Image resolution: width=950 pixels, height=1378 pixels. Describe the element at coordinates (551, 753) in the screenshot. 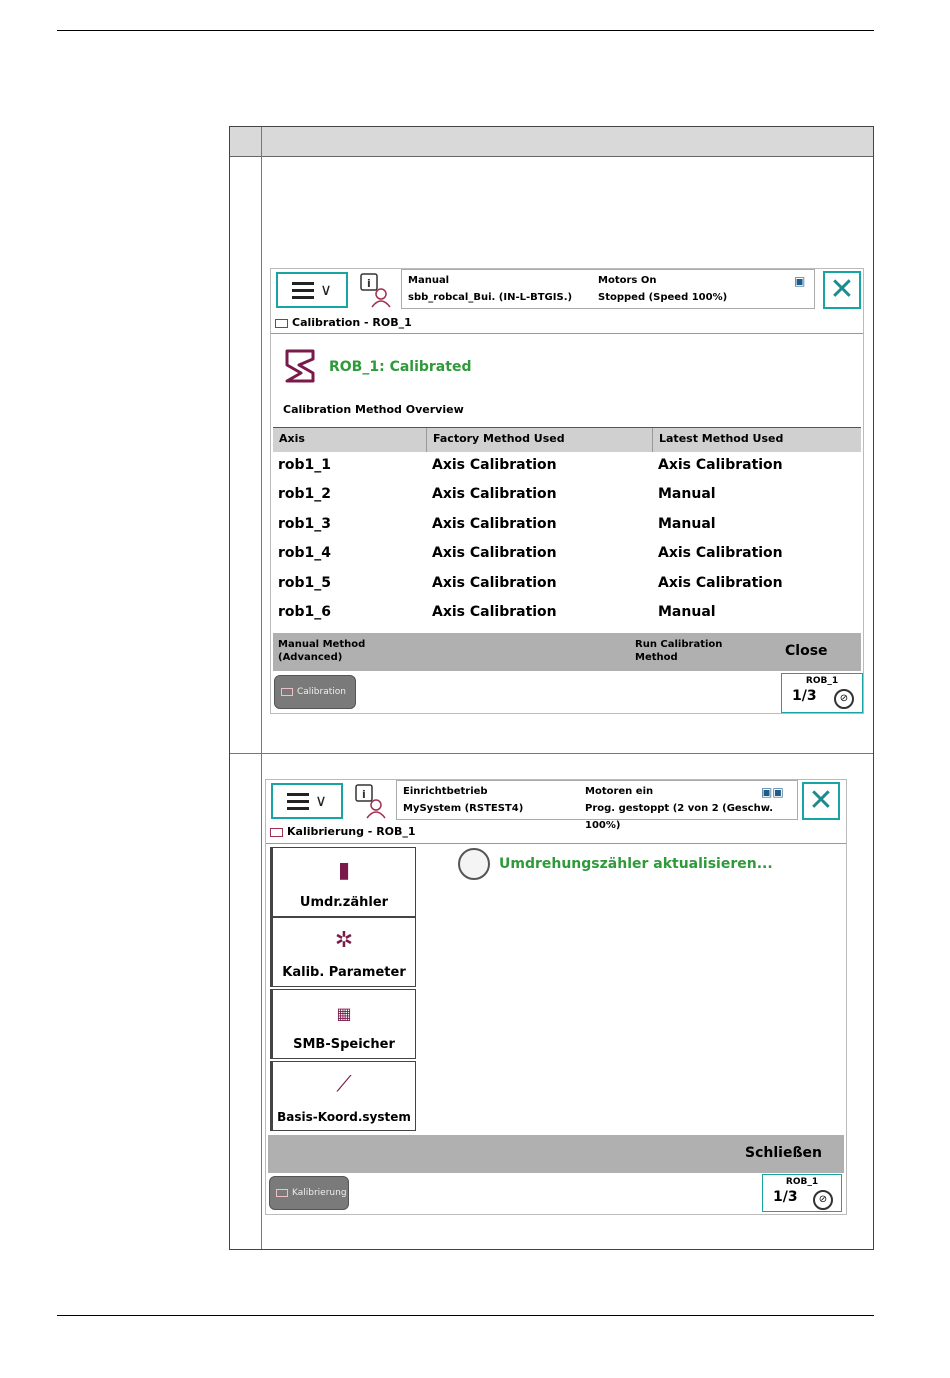

I see `table-row-divider` at that location.